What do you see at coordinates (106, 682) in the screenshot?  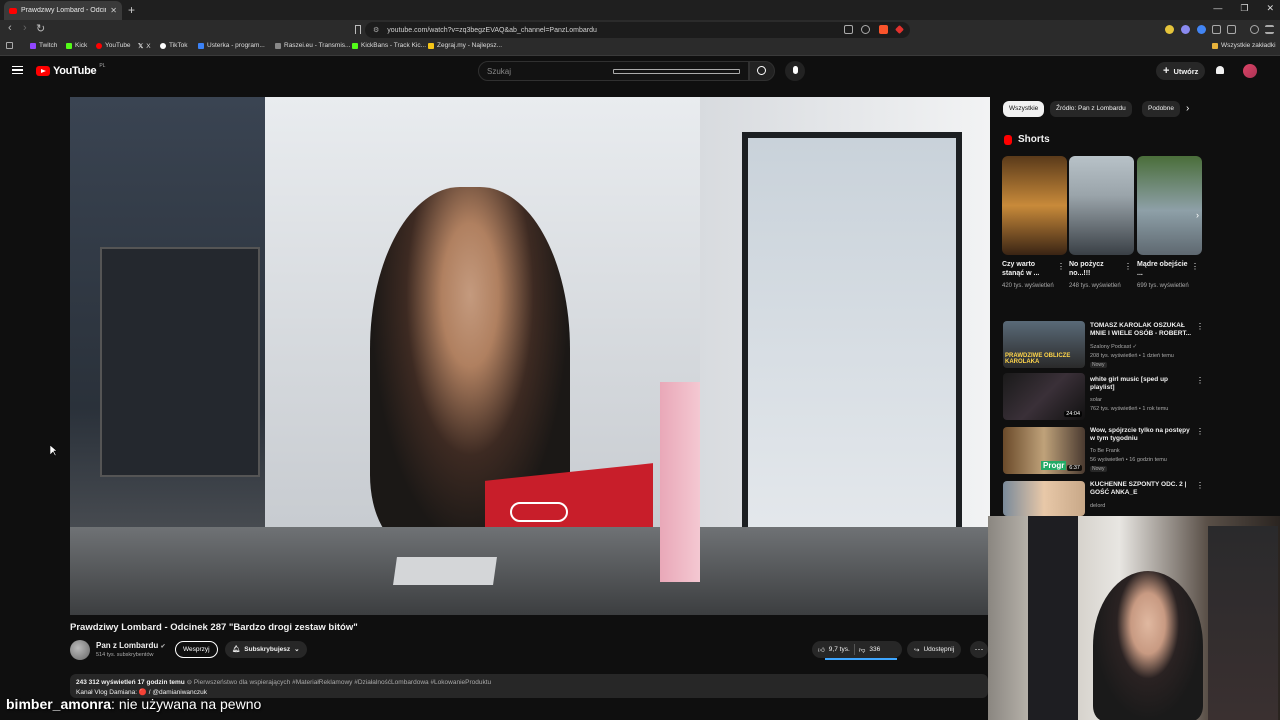 I see `view-count: 243 312 wyświetleń` at bounding box center [106, 682].